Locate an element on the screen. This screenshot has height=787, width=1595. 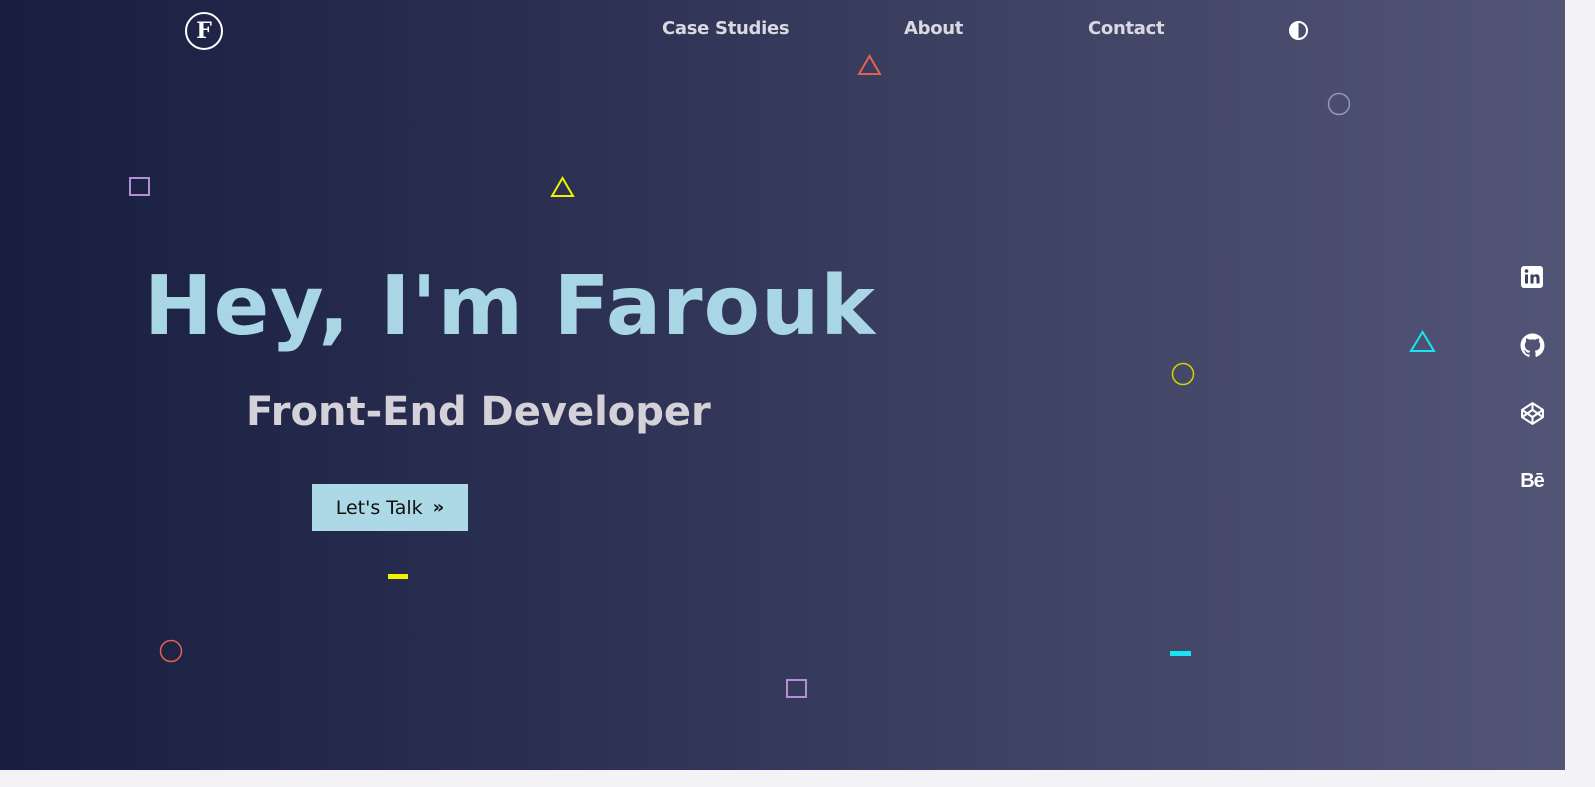
behance-icon: Bē is located at coordinates (1532, 481).